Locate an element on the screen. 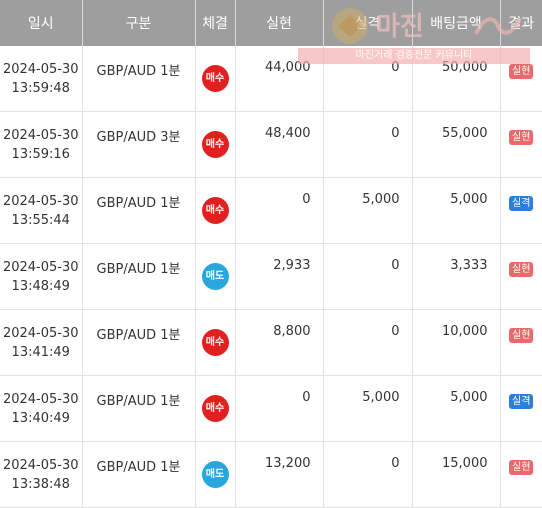  cell-datetime: 2024-05-30 13:59:48 is located at coordinates (41, 79).